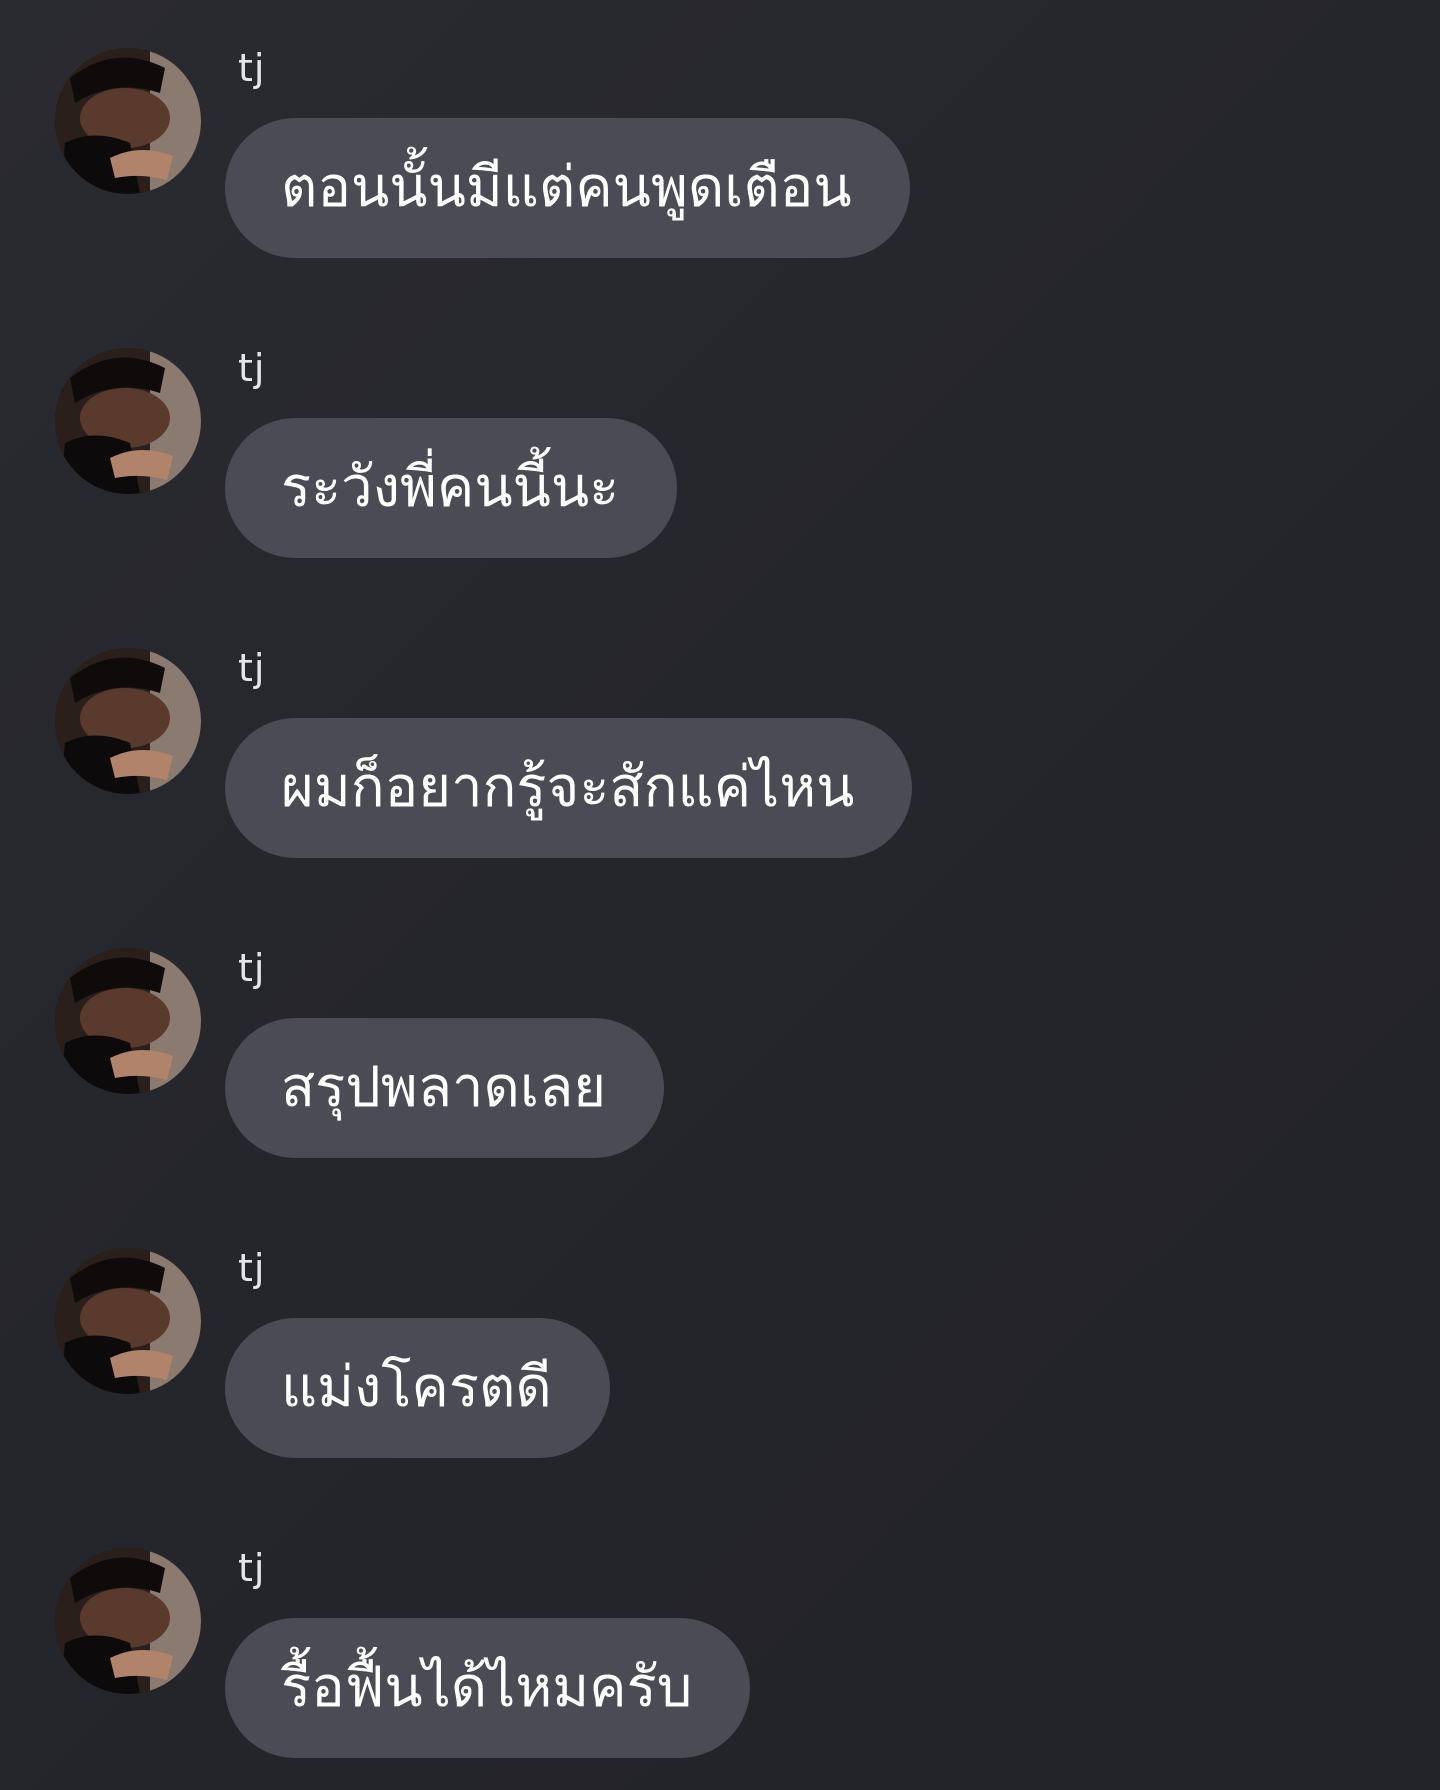 The height and width of the screenshot is (1790, 1440). What do you see at coordinates (488, 1688) in the screenshot?
I see `message-bubble: รื้อฟื้นได้ไหมครับ` at bounding box center [488, 1688].